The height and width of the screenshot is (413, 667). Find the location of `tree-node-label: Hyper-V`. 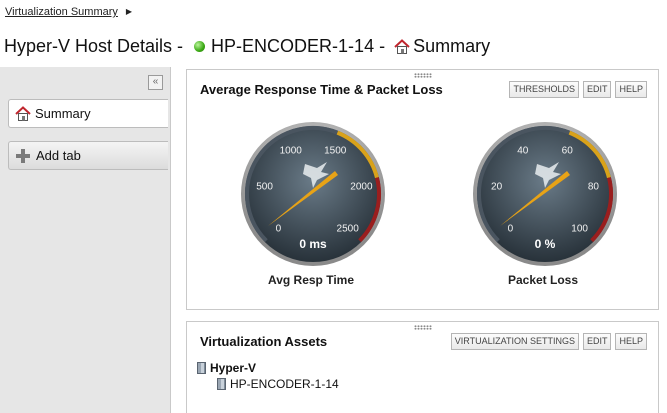

tree-node-label: Hyper-V is located at coordinates (233, 368).